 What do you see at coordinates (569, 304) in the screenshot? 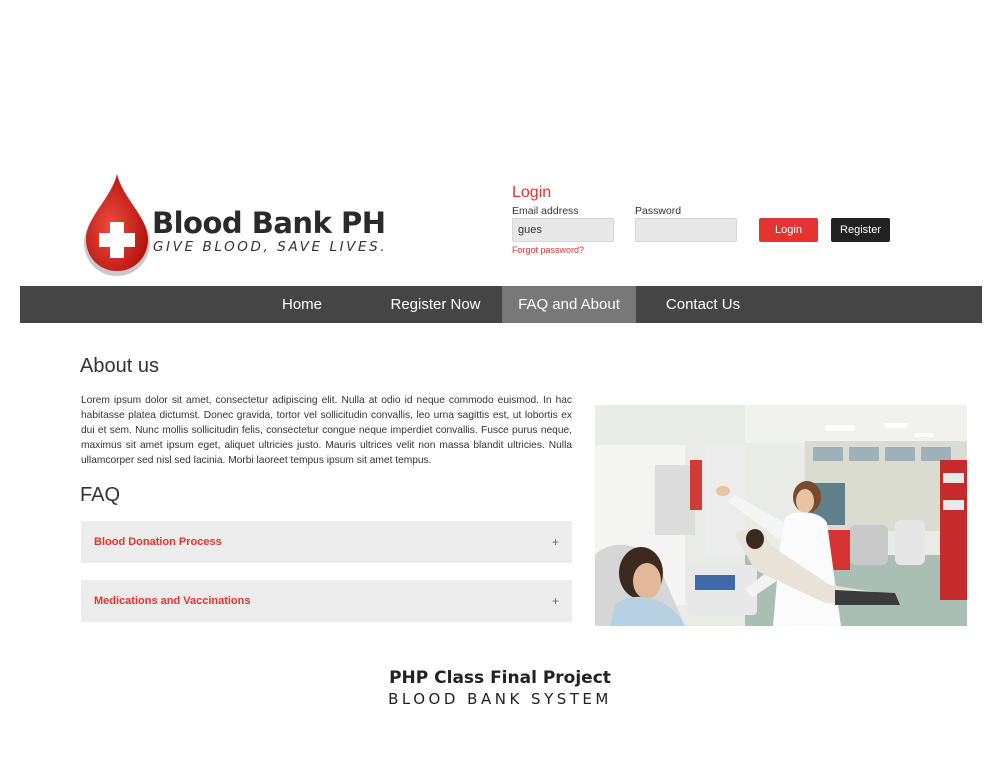
I see `nav-item-faq-and-about: FAQ and About` at bounding box center [569, 304].